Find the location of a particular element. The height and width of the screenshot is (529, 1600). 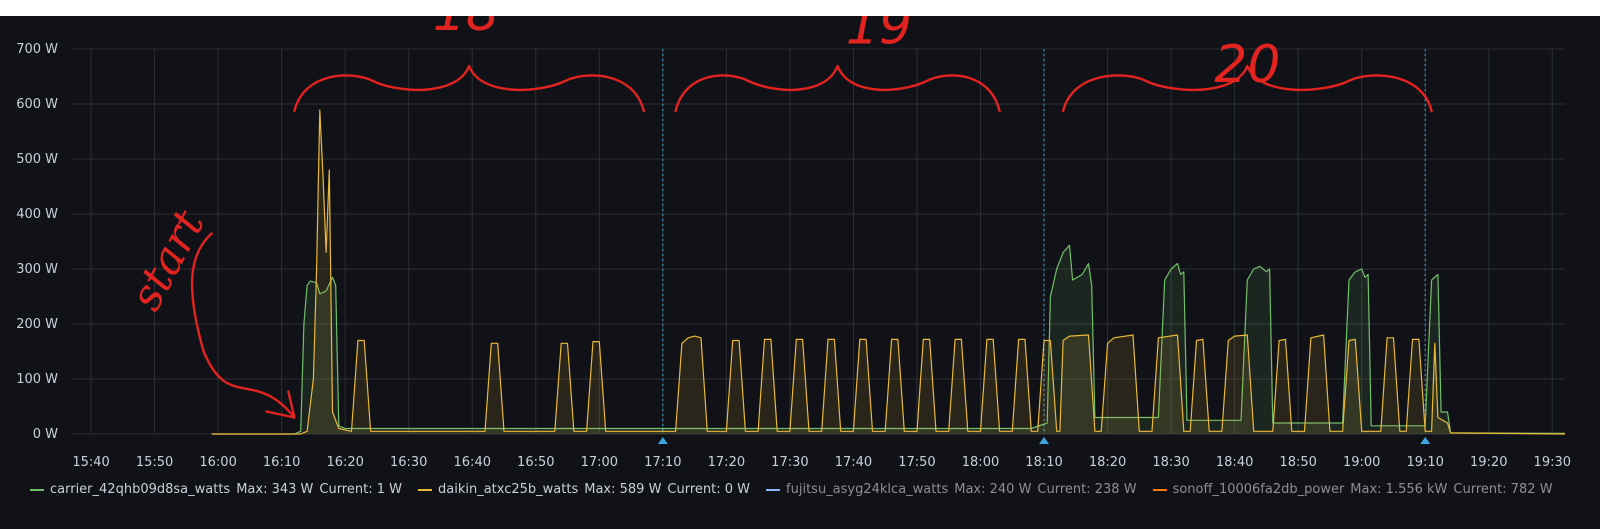

start-arrow is located at coordinates (243, 325).